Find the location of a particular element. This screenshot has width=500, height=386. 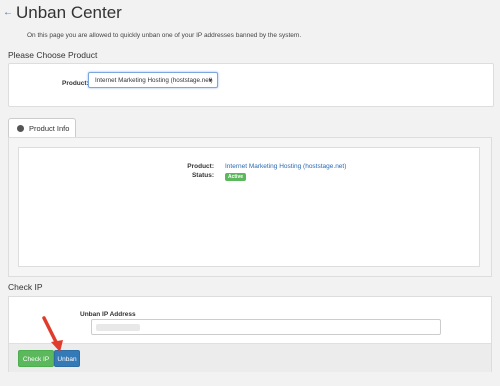

unban-ip-input is located at coordinates (266, 327).